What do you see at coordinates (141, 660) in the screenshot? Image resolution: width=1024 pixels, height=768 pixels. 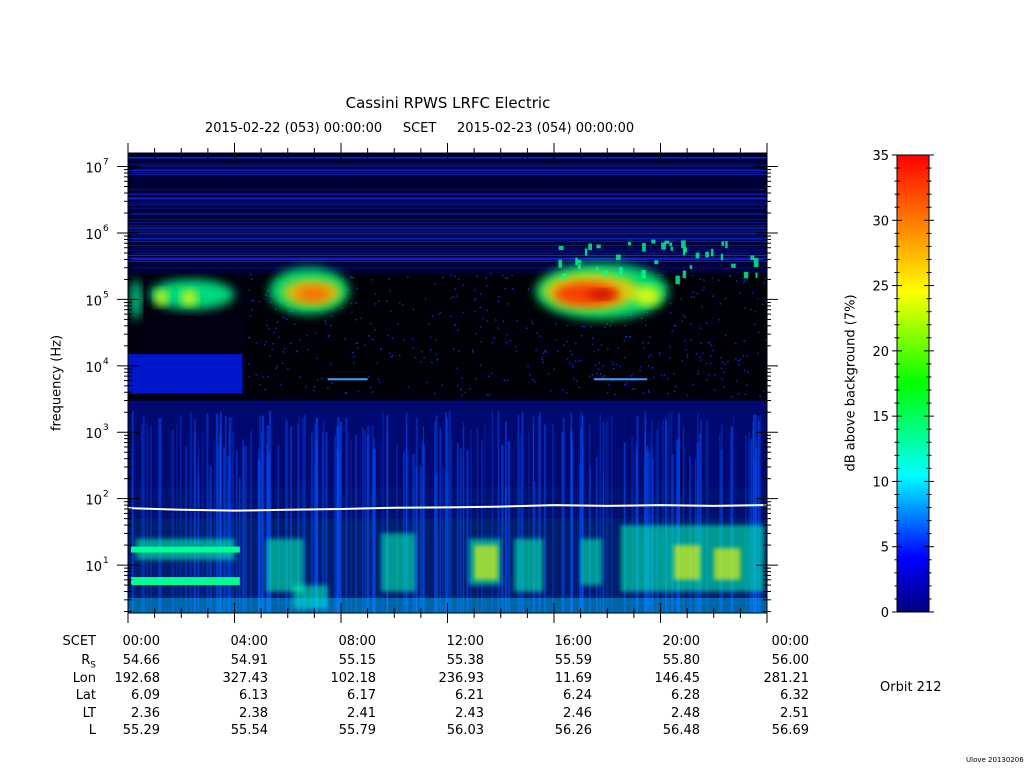 I see `ephemeris-value: 54.66` at bounding box center [141, 660].